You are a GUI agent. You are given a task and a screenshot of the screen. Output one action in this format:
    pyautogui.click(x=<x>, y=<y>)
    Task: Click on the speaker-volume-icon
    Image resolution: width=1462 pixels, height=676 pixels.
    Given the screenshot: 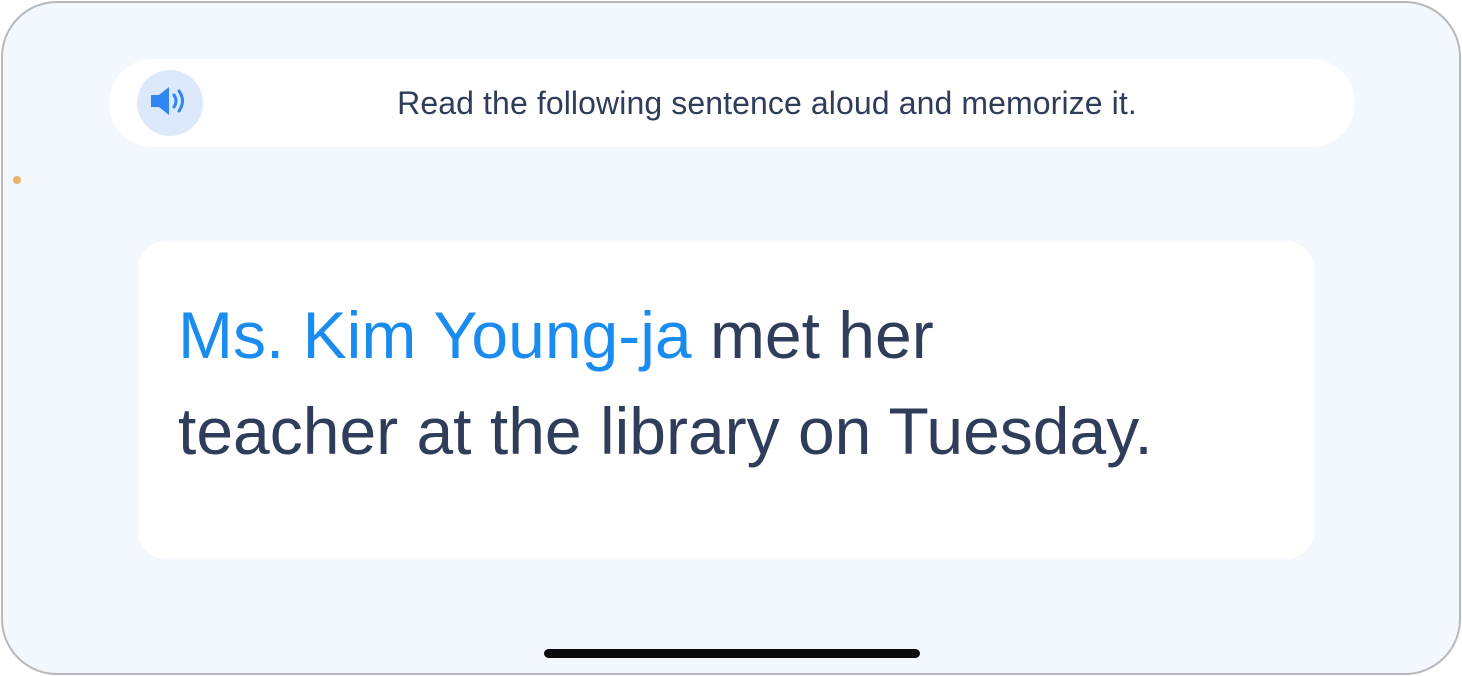 What is the action you would take?
    pyautogui.click(x=170, y=103)
    